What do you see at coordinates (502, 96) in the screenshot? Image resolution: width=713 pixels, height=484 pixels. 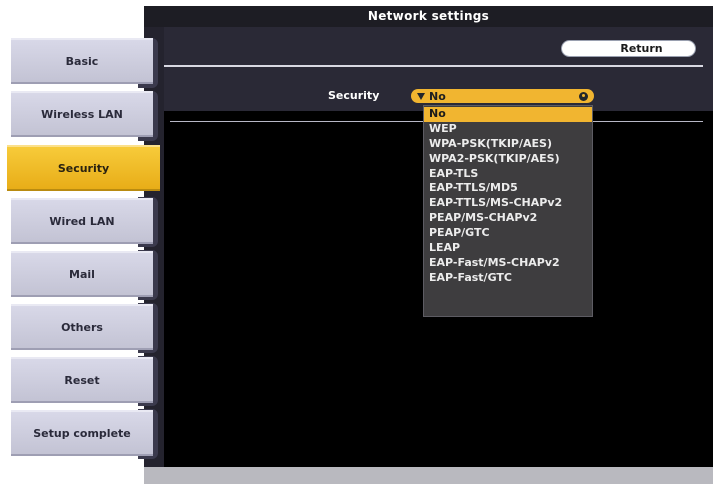 I see `security-select: No` at bounding box center [502, 96].